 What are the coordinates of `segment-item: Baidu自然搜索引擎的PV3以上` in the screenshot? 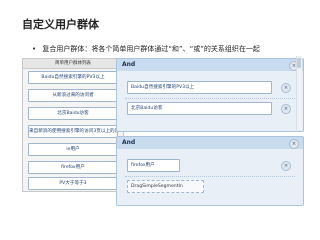 It's located at (73, 77).